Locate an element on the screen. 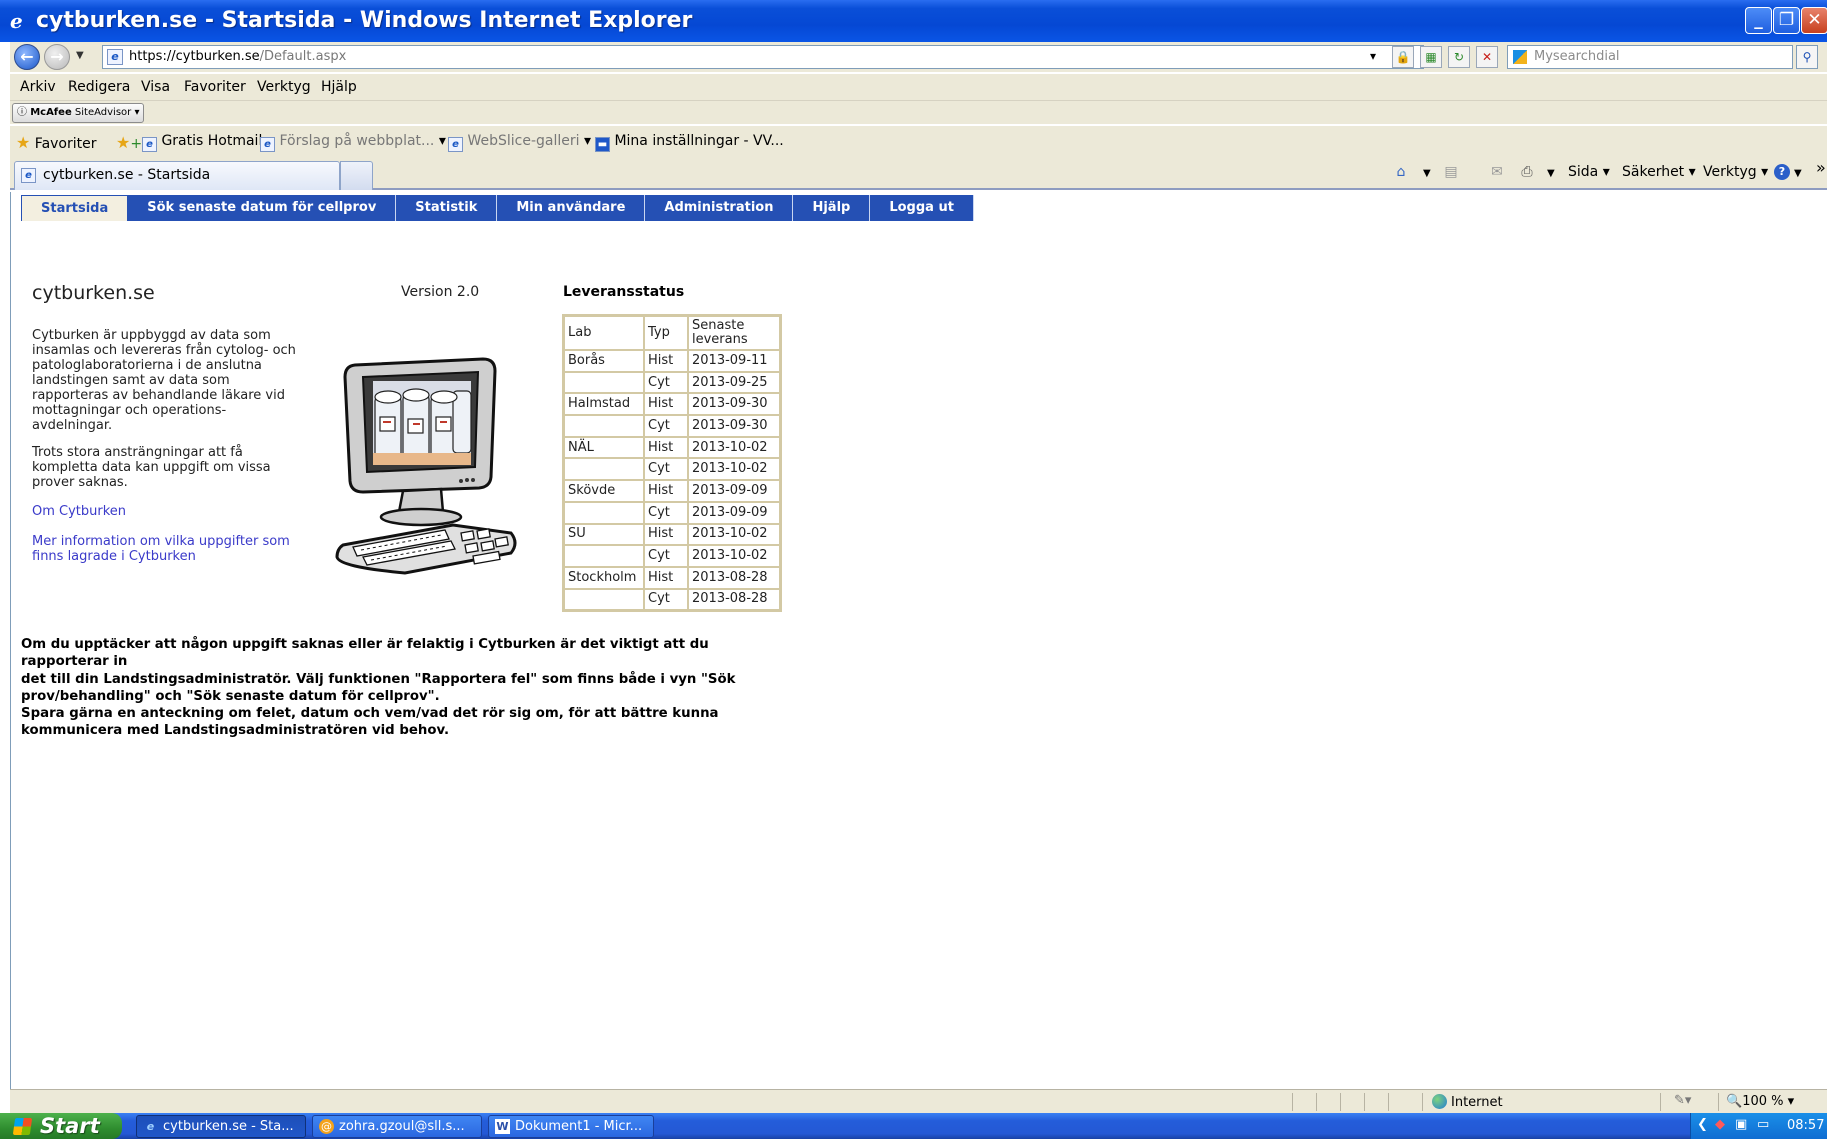 This screenshot has height=1139, width=1827. home-dropdown-icon: ▼ is located at coordinates (1427, 173).